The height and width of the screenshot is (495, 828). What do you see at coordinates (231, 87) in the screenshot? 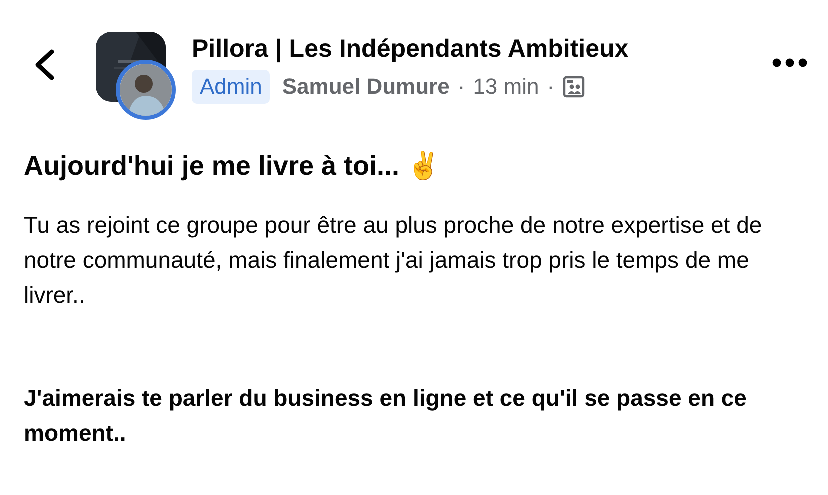
I see `admin-badge: Admin` at bounding box center [231, 87].